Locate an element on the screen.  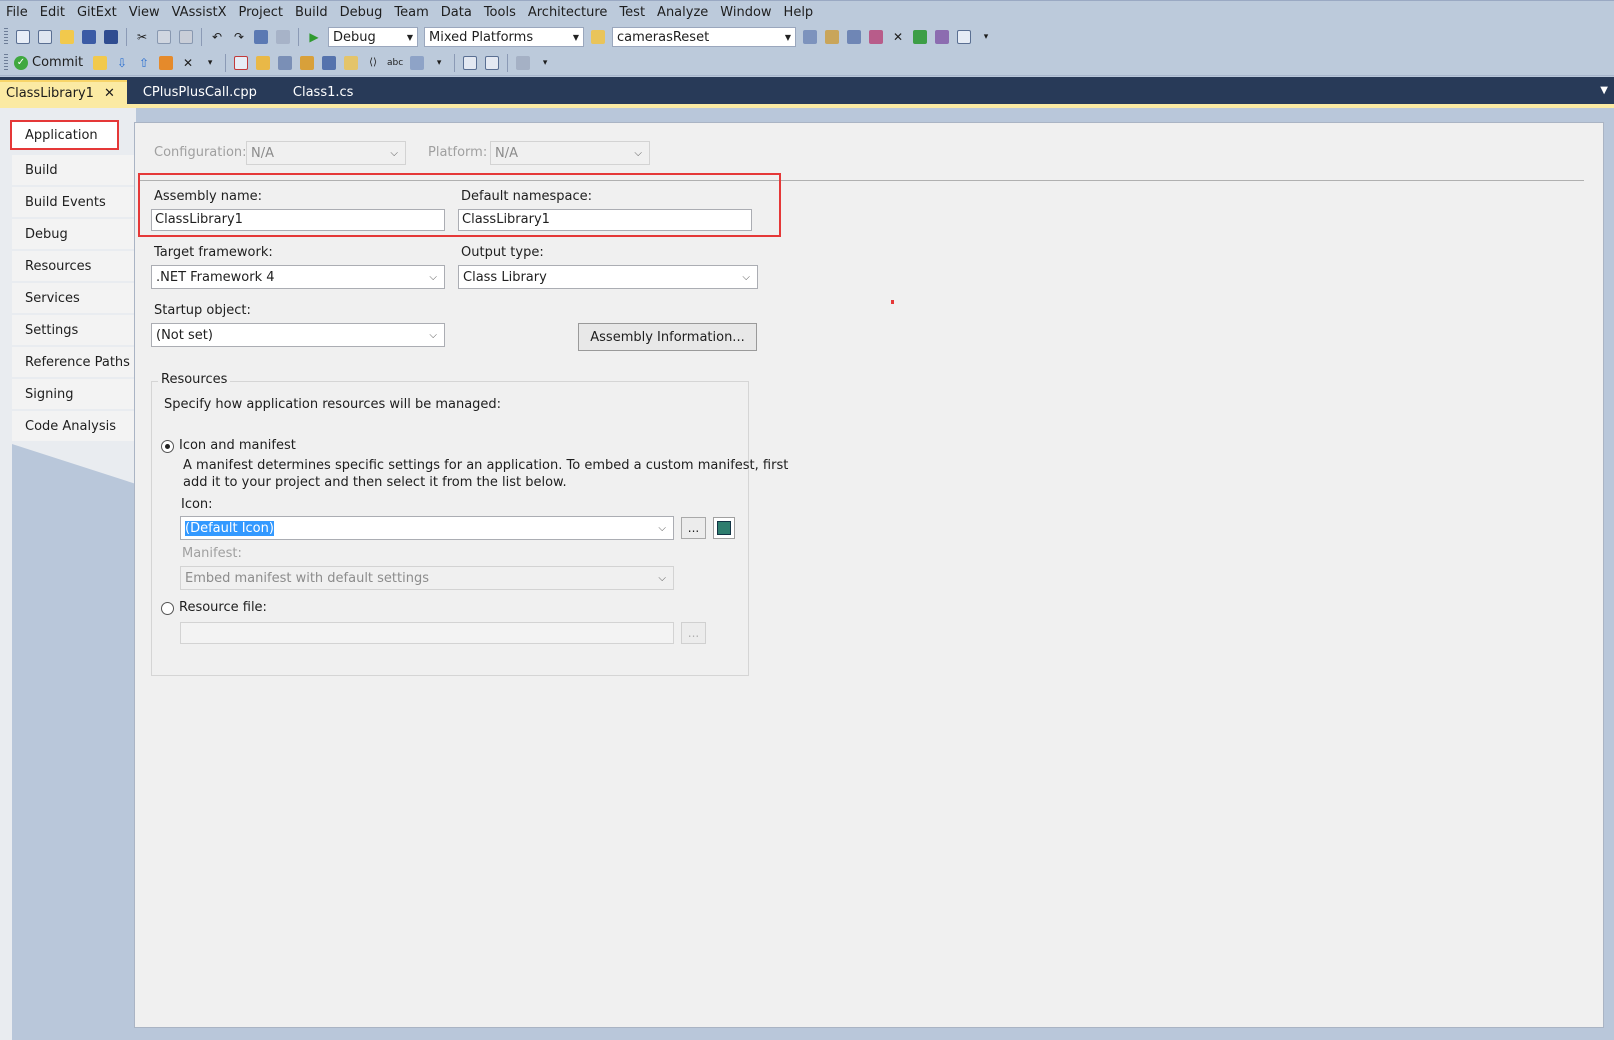
bookmark-icon is located at coordinates (351, 63).